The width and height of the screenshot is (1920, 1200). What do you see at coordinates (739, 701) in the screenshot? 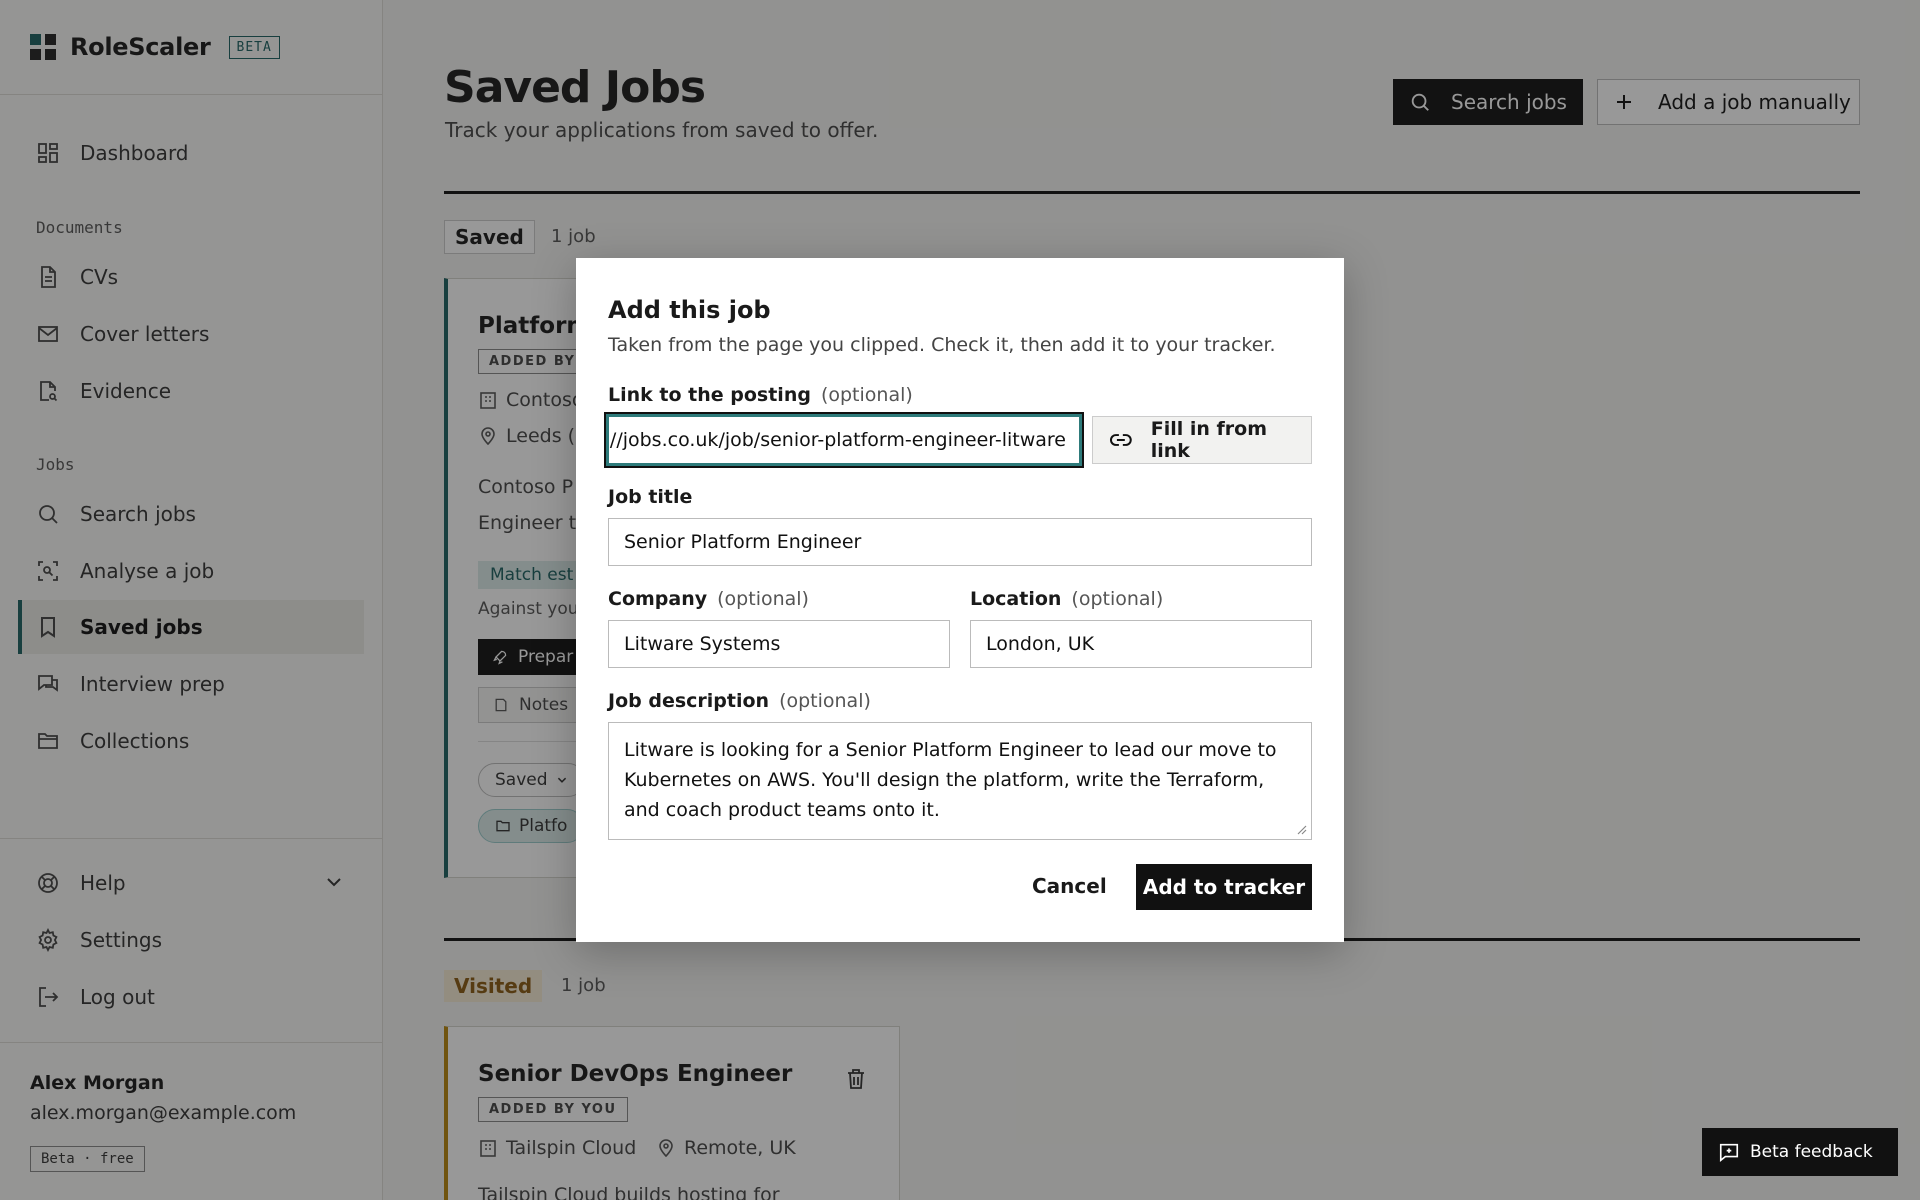
I see `job-description-label: Job description (optional)` at bounding box center [739, 701].